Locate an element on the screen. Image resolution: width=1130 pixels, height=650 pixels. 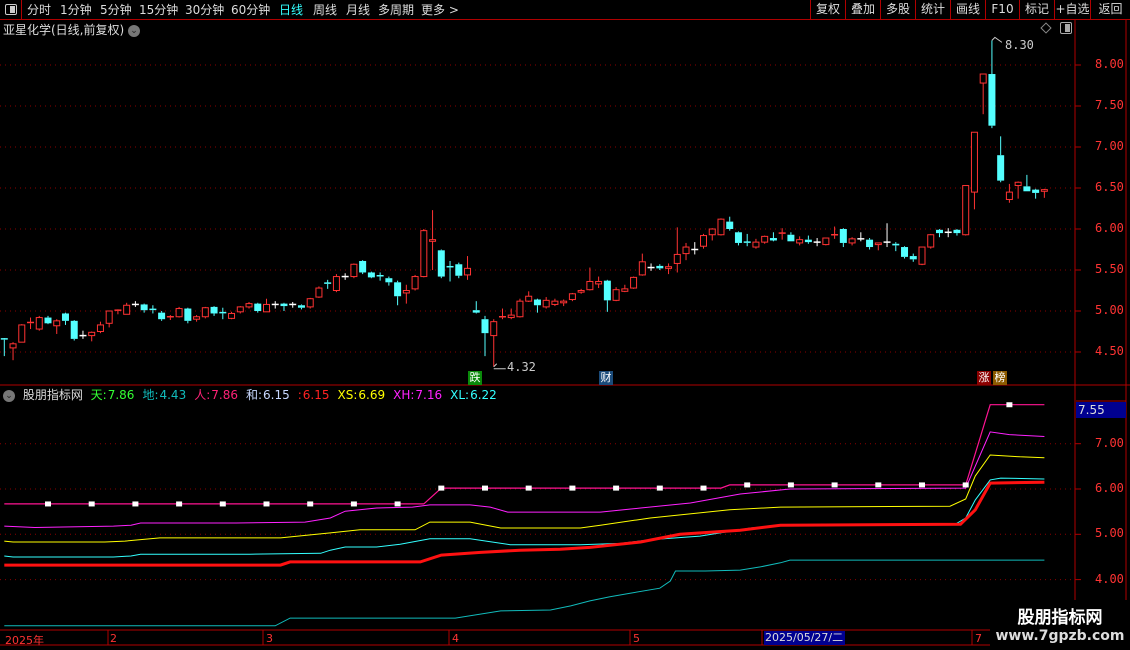
high-arrow is located at coordinates (997, 39).